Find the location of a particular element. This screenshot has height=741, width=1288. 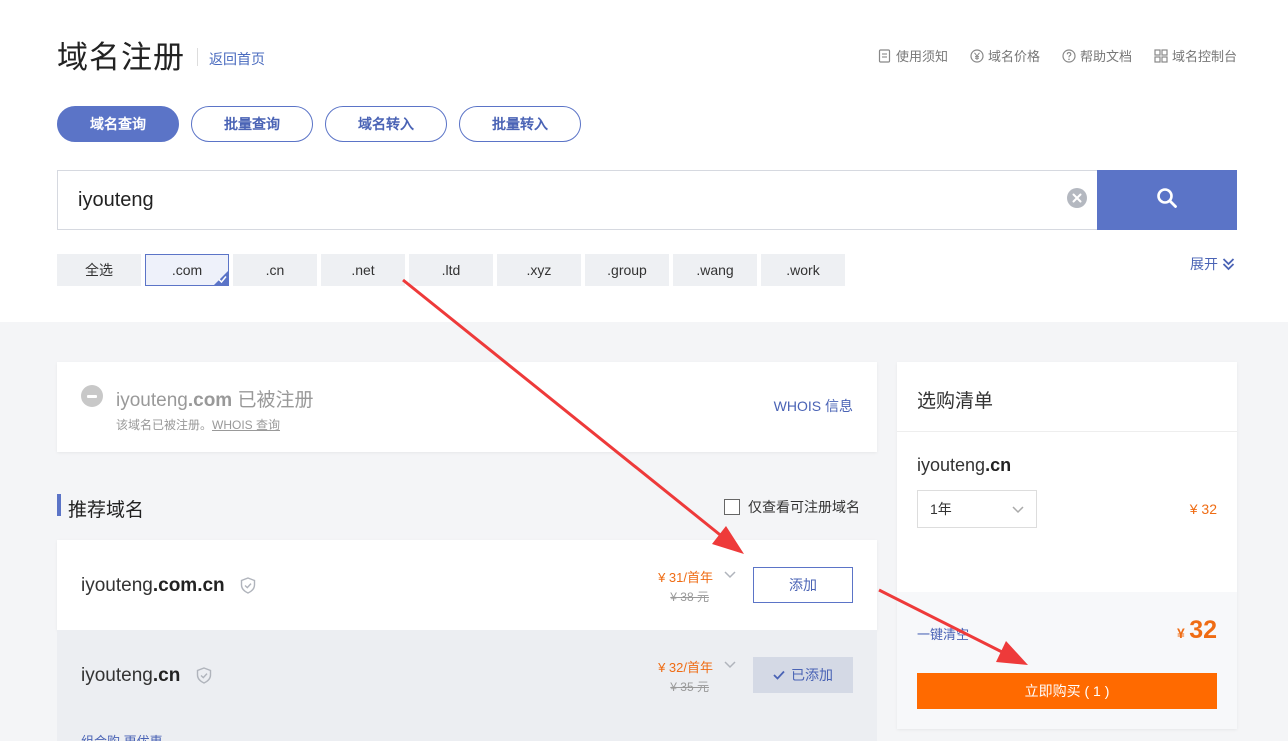

total-amount: 32 is located at coordinates (1203, 630).